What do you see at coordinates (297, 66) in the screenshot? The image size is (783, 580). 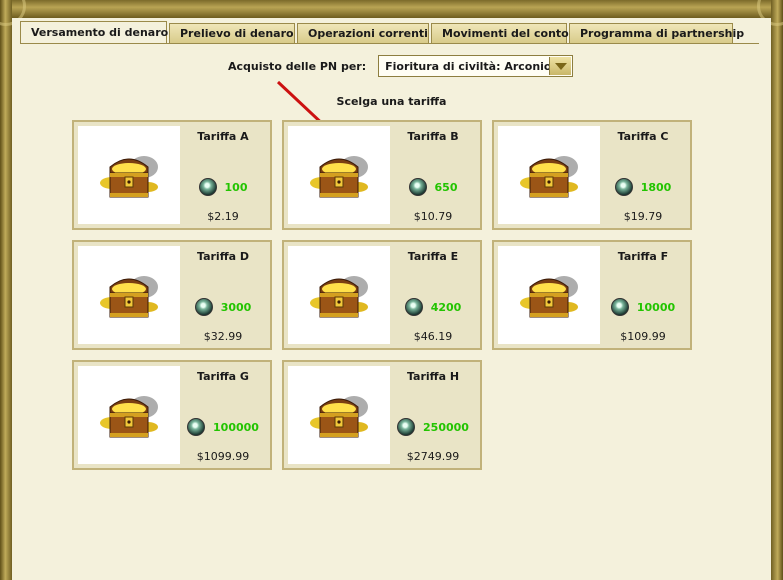 I see `selector-label: Acquisto delle PN per:` at bounding box center [297, 66].